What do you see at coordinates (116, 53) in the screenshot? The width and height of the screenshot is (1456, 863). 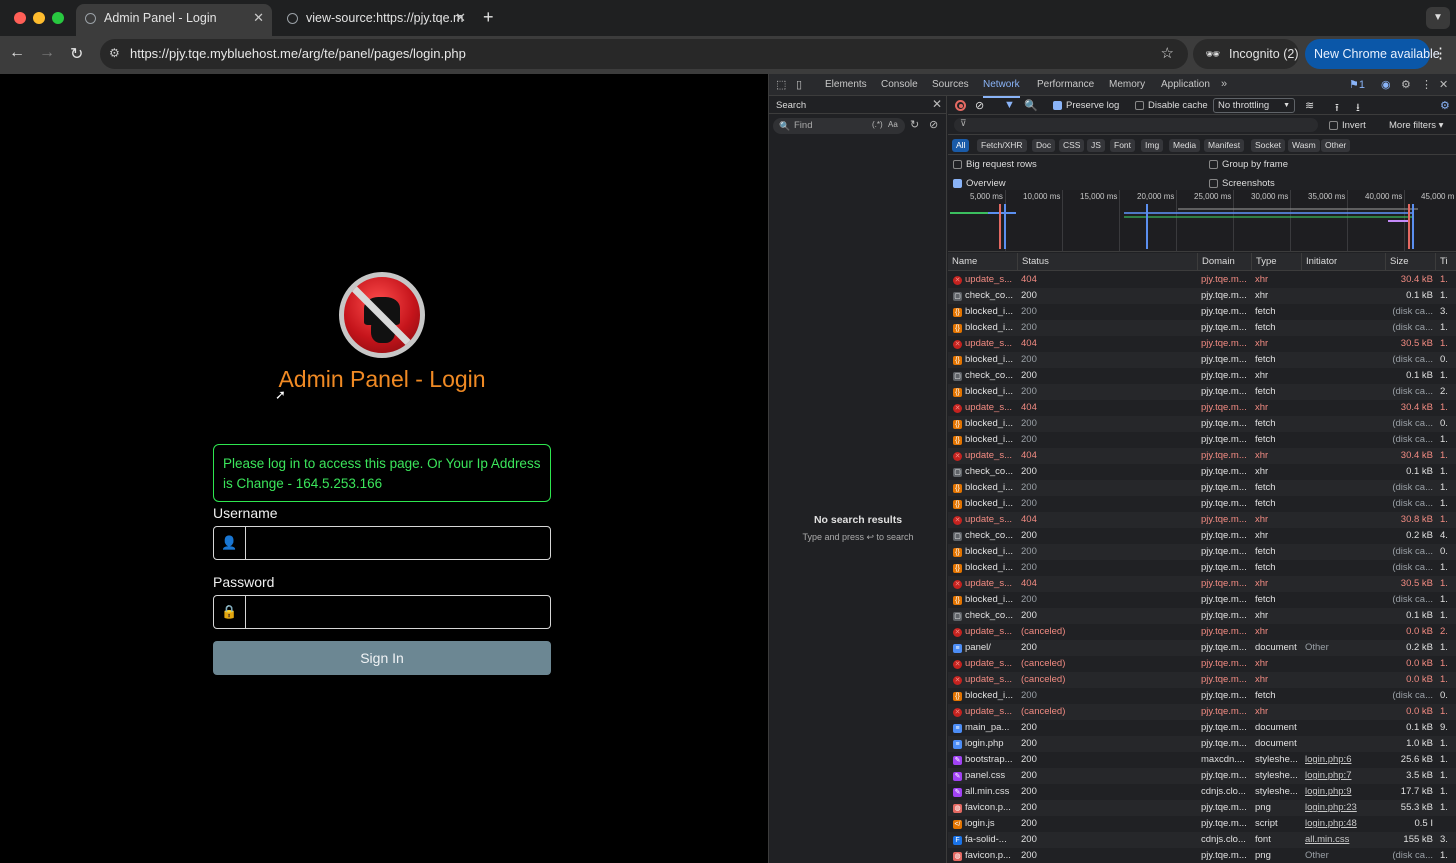 I see `site-info-icon: ⚙` at bounding box center [116, 53].